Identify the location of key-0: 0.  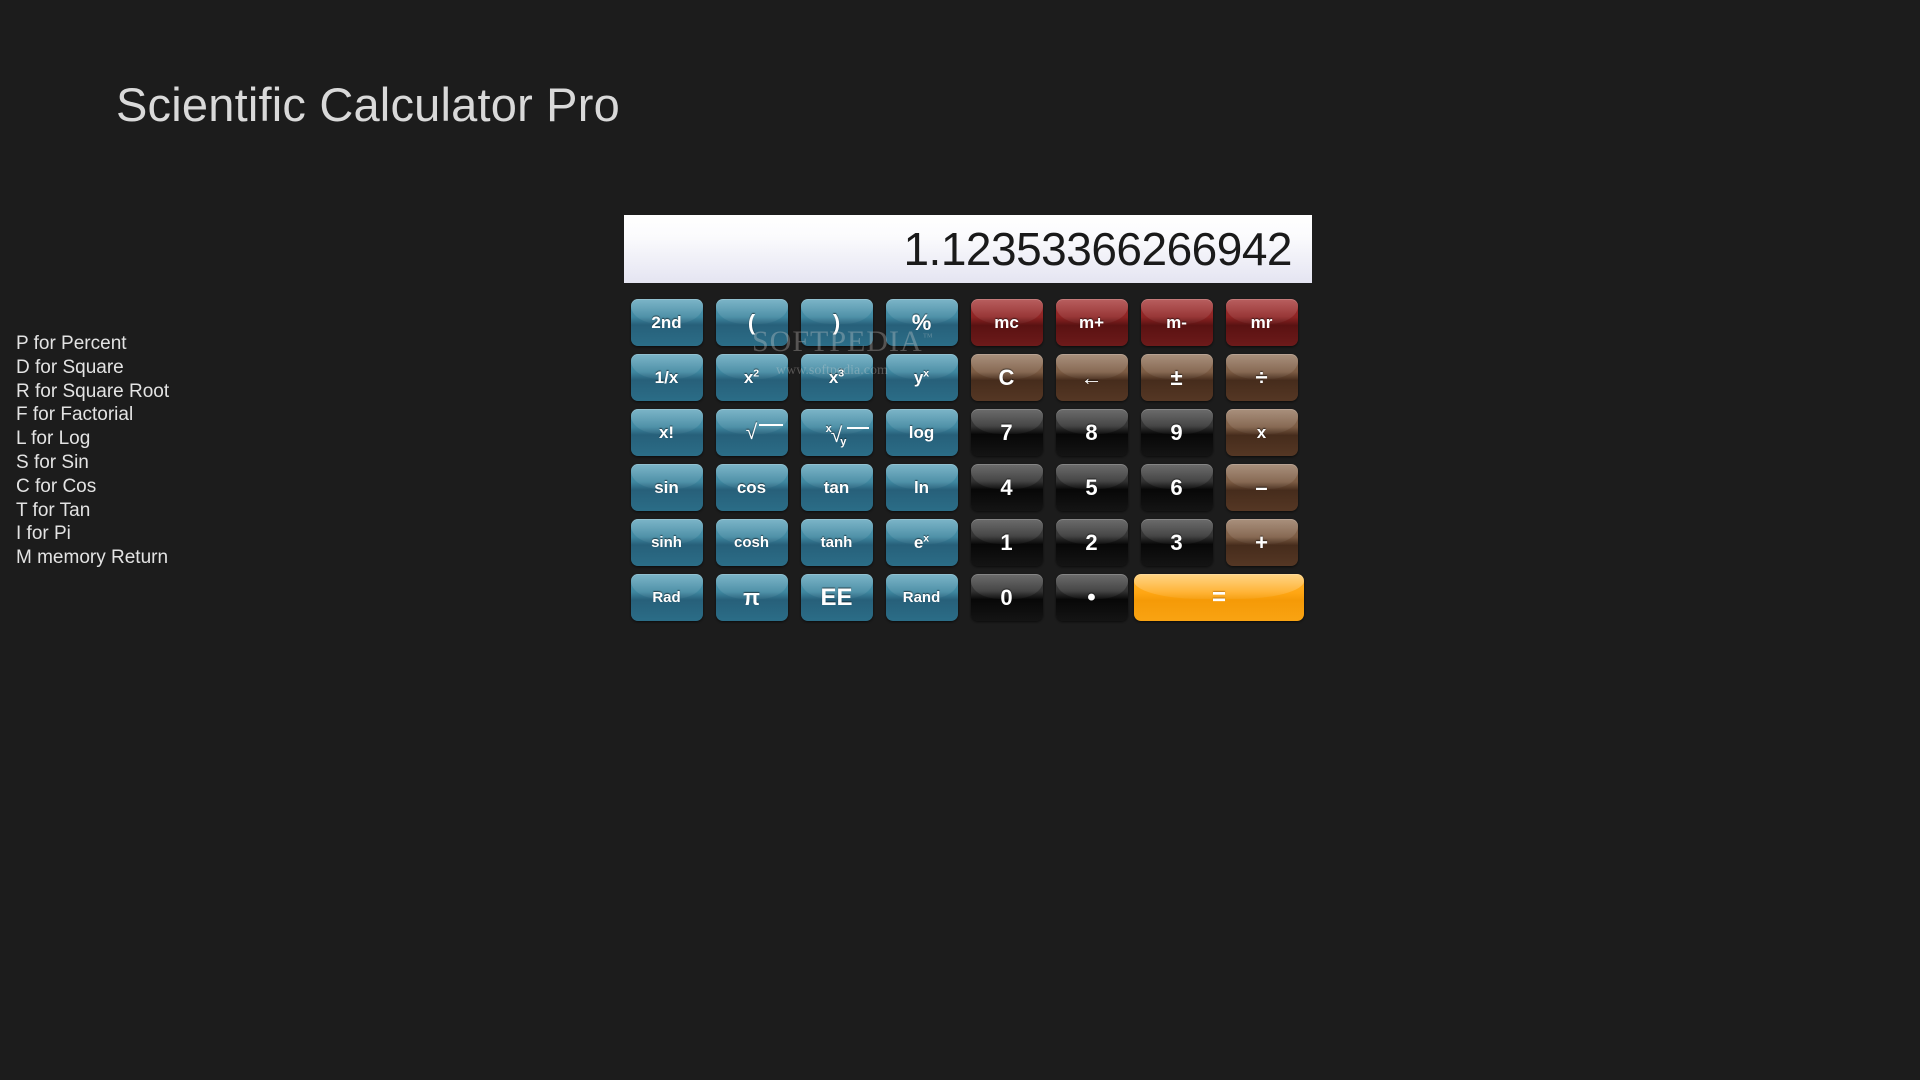
(1006, 597).